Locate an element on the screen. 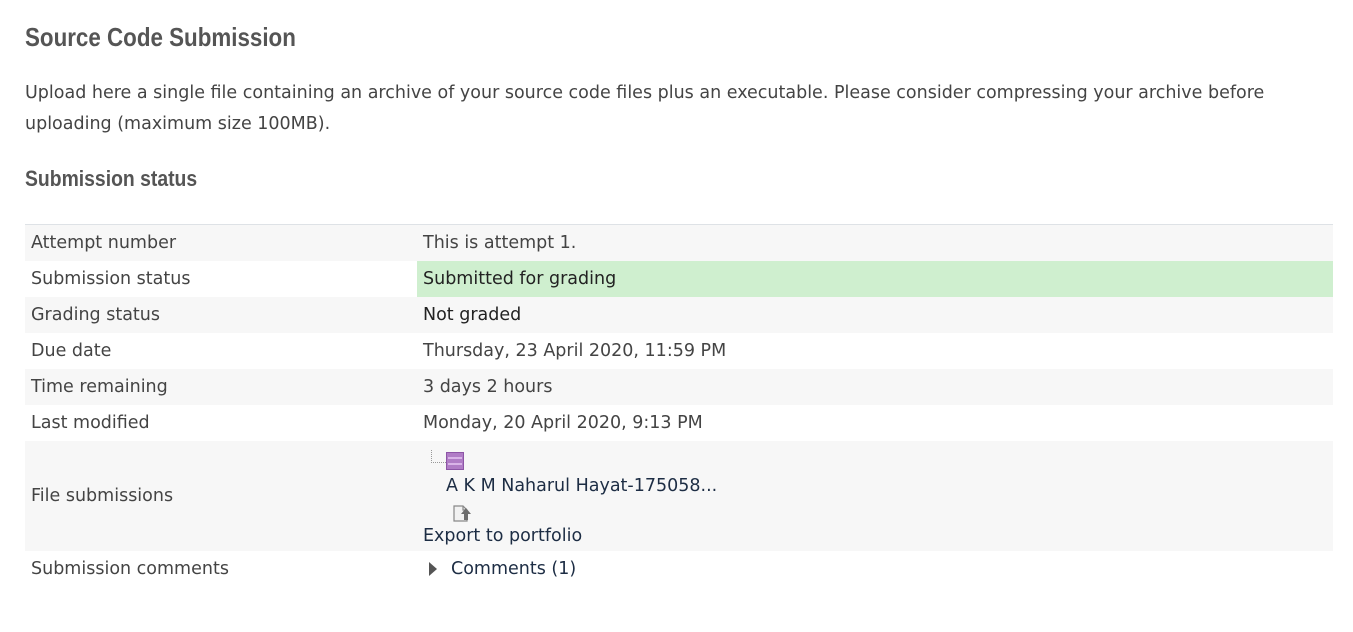  time-remaining-label: Time remaining is located at coordinates (221, 387).